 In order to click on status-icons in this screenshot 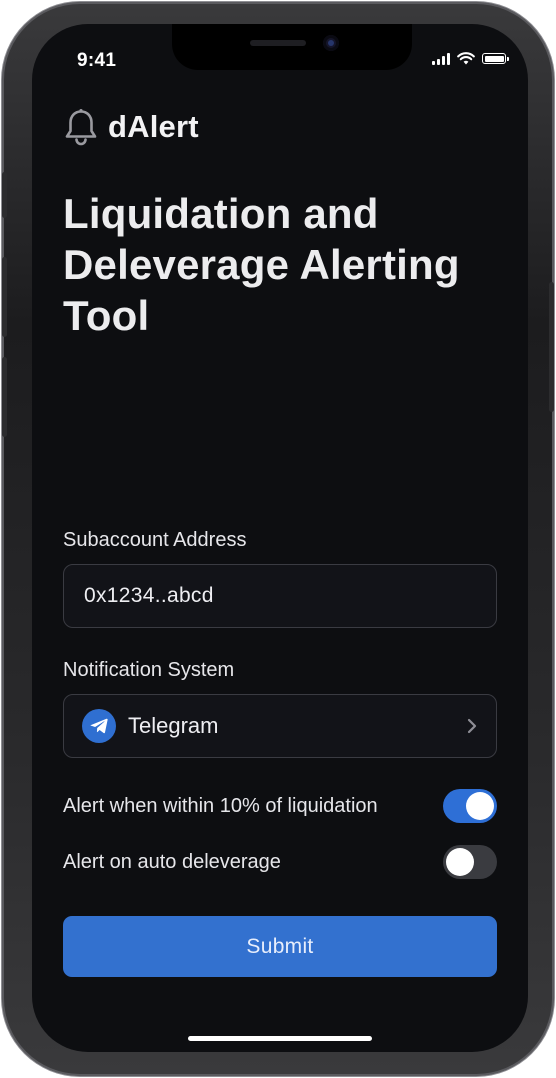, I will do `click(470, 58)`.